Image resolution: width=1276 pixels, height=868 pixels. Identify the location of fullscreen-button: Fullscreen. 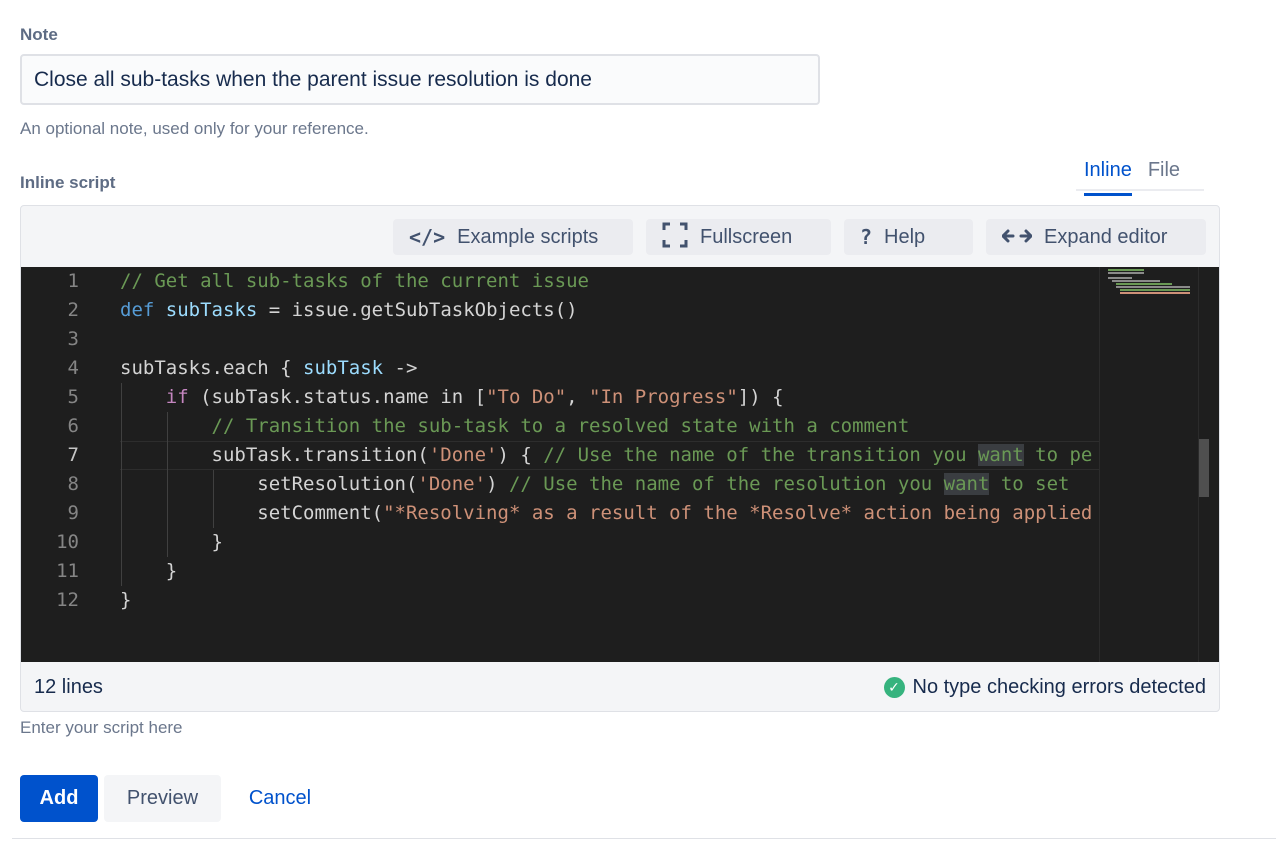
(738, 237).